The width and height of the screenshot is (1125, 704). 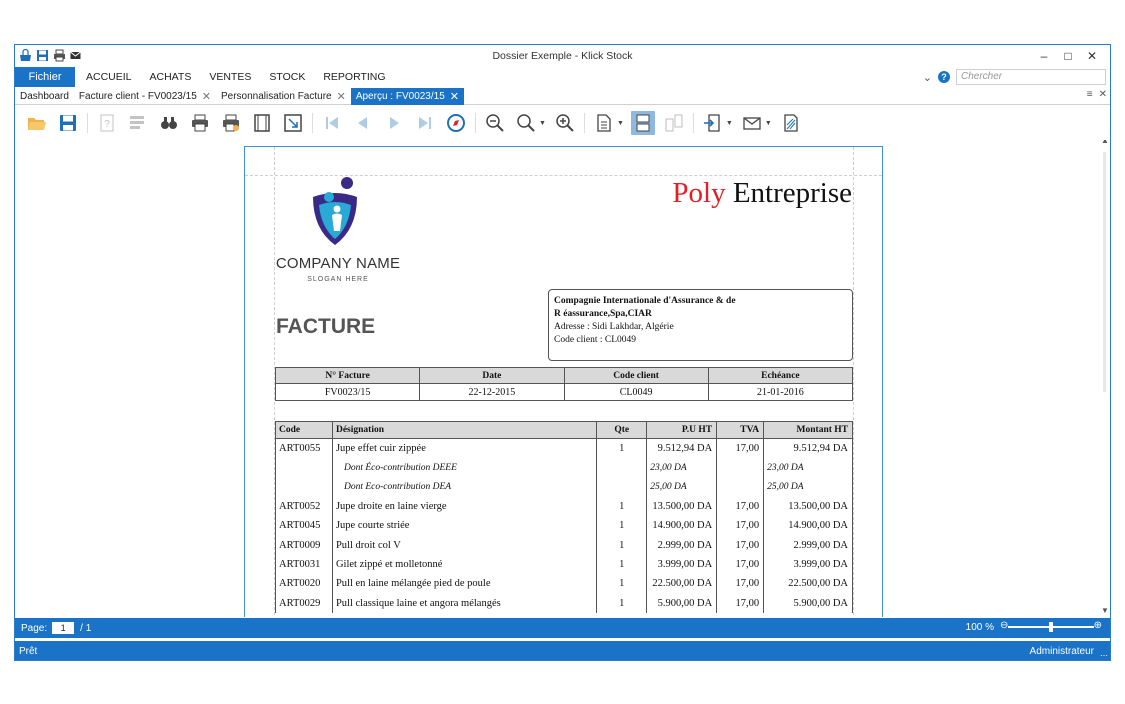 I want to click on cell-tva, so click(x=740, y=487).